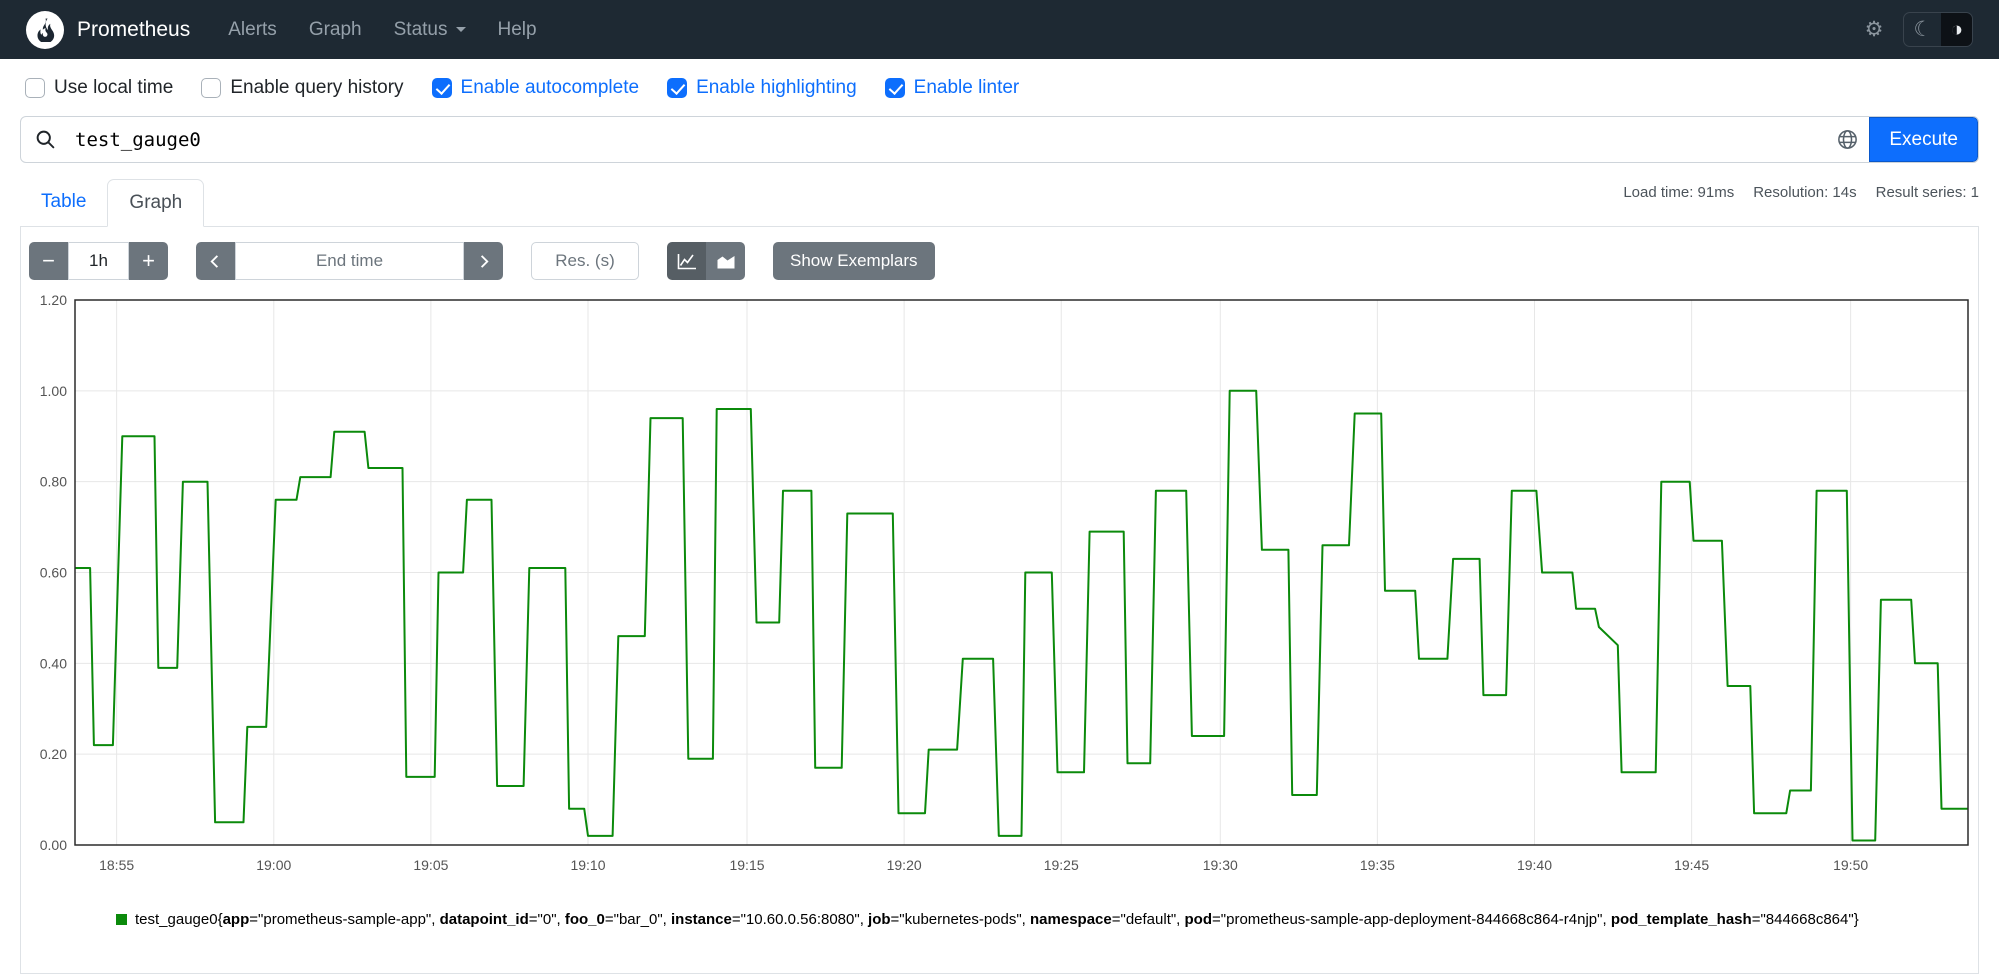  Describe the element at coordinates (1061, 865) in the screenshot. I see `svg-text: 19:25` at that location.